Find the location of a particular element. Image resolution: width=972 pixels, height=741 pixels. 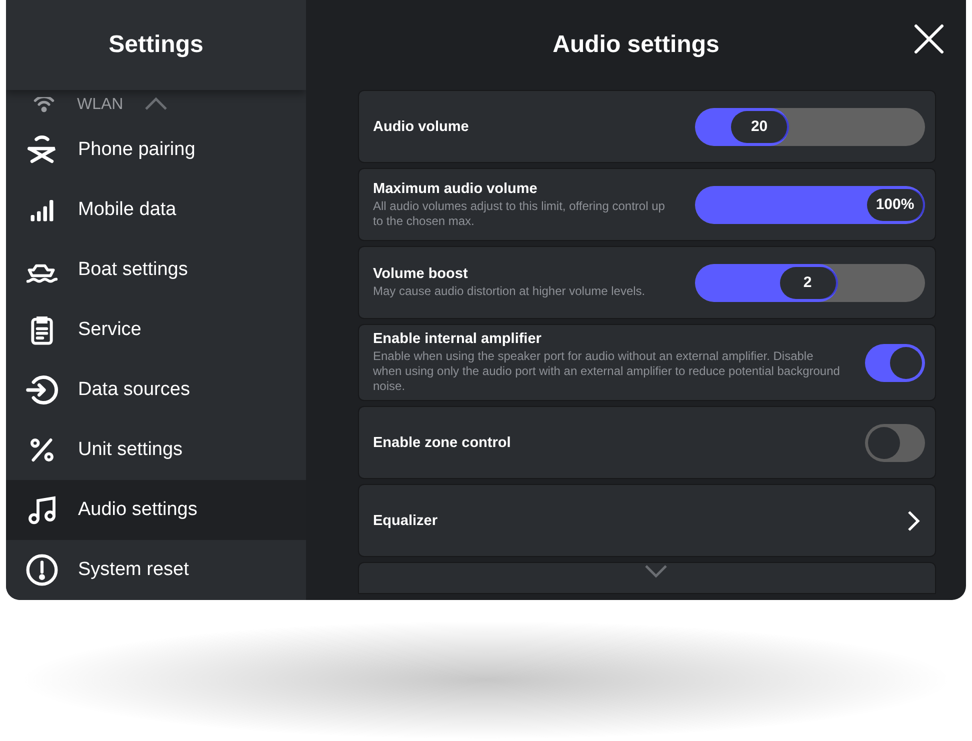

page-title: Audio settings is located at coordinates (636, 45).